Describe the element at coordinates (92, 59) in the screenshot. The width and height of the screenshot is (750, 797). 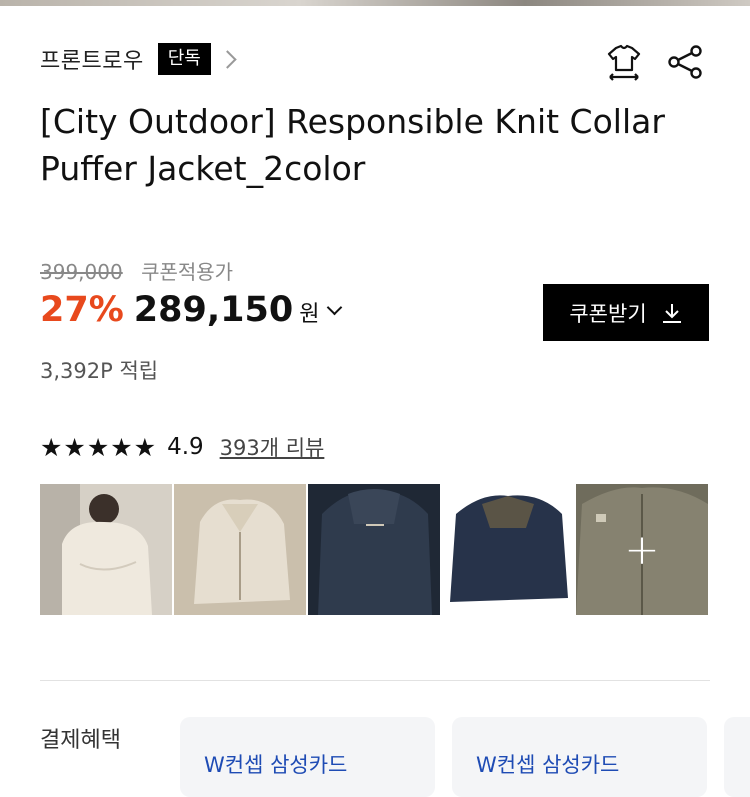
I see `brand-name: 프론트로우` at that location.